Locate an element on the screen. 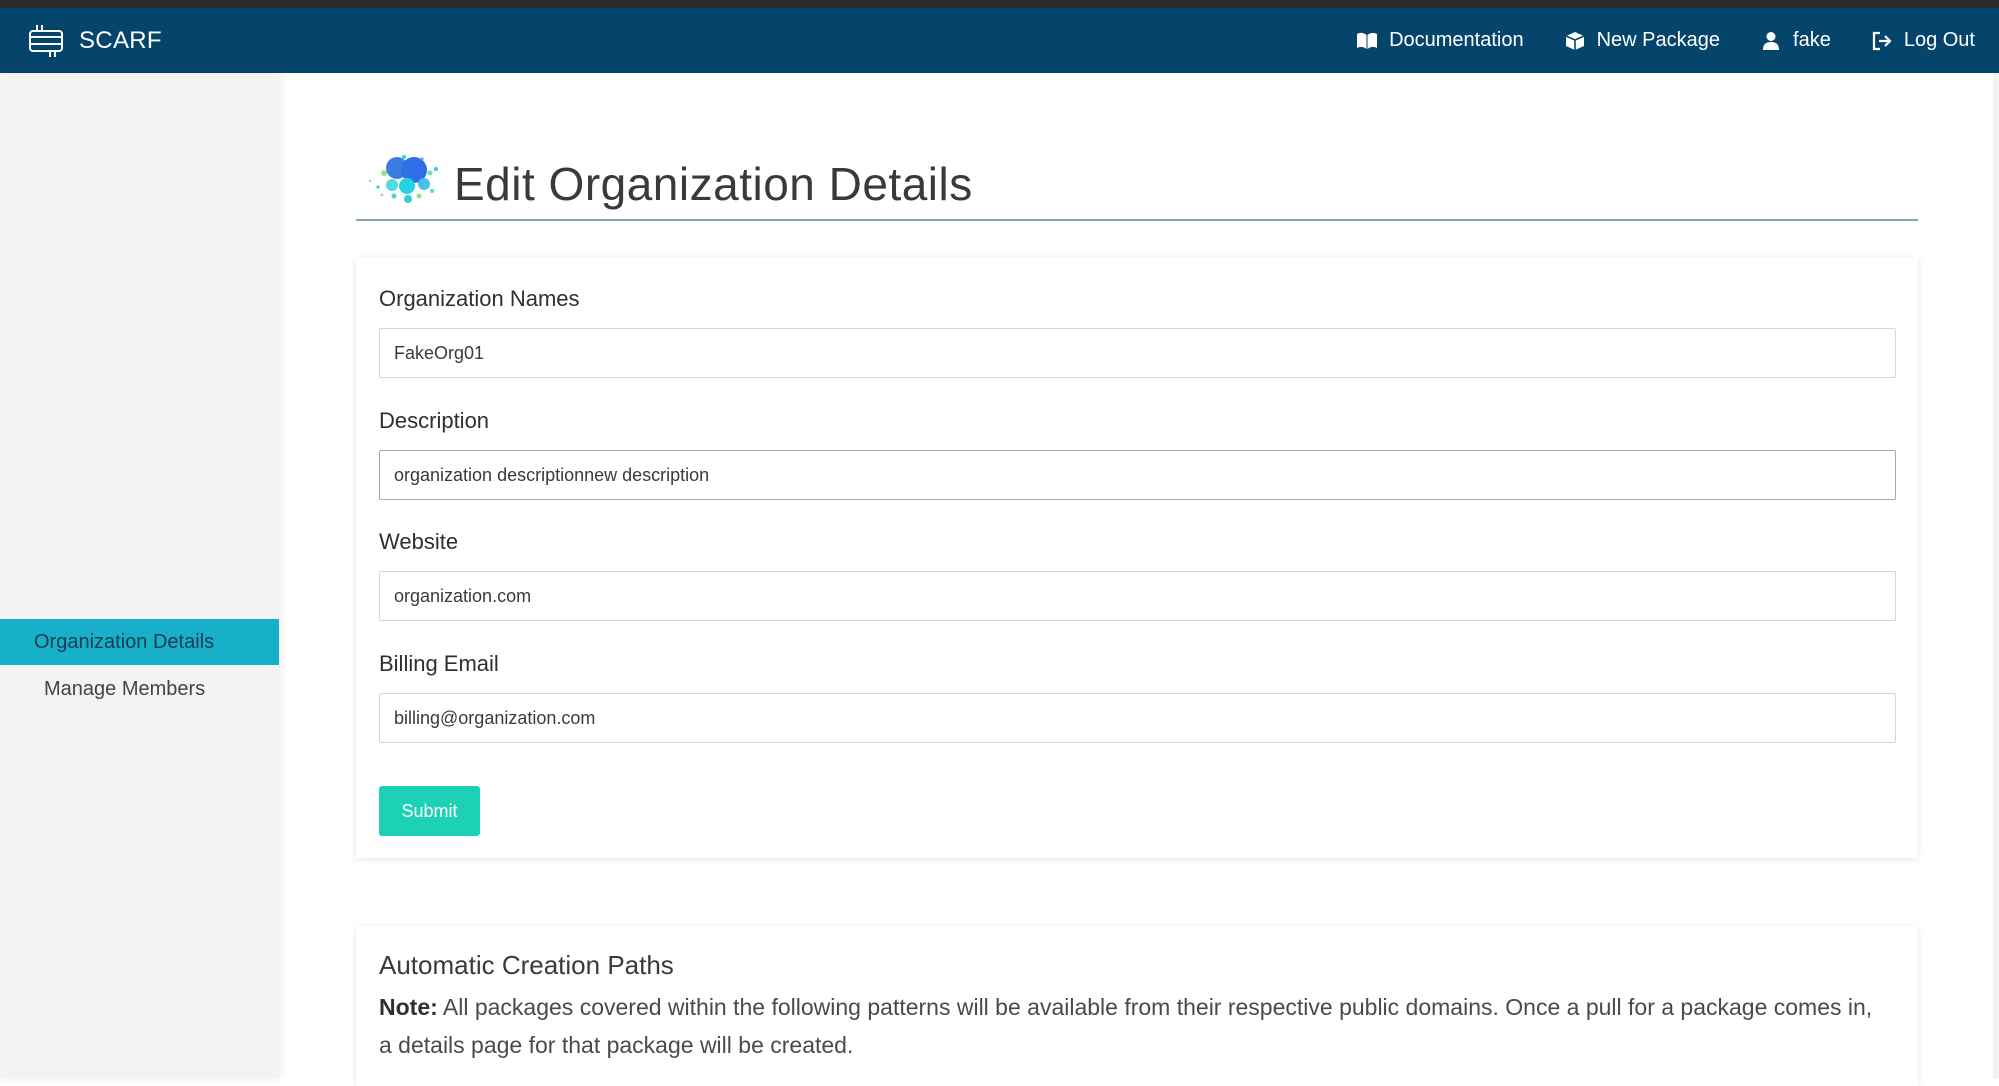 The image size is (1999, 1086). sidebar-item-organization-details: Organization Details is located at coordinates (139, 642).